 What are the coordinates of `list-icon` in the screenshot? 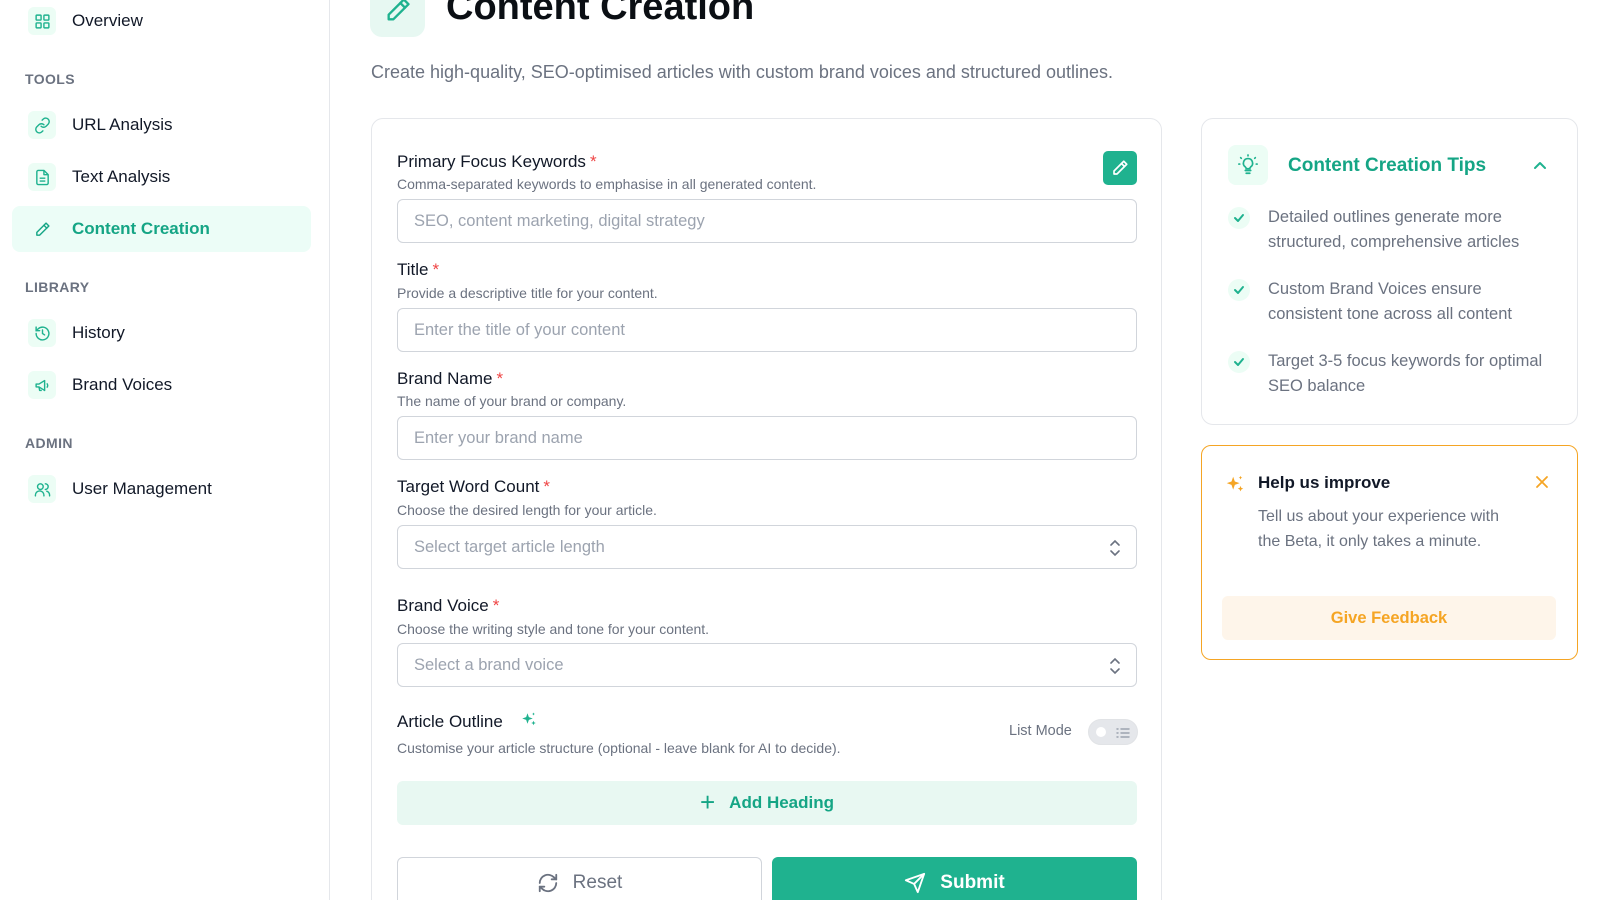 It's located at (1123, 733).